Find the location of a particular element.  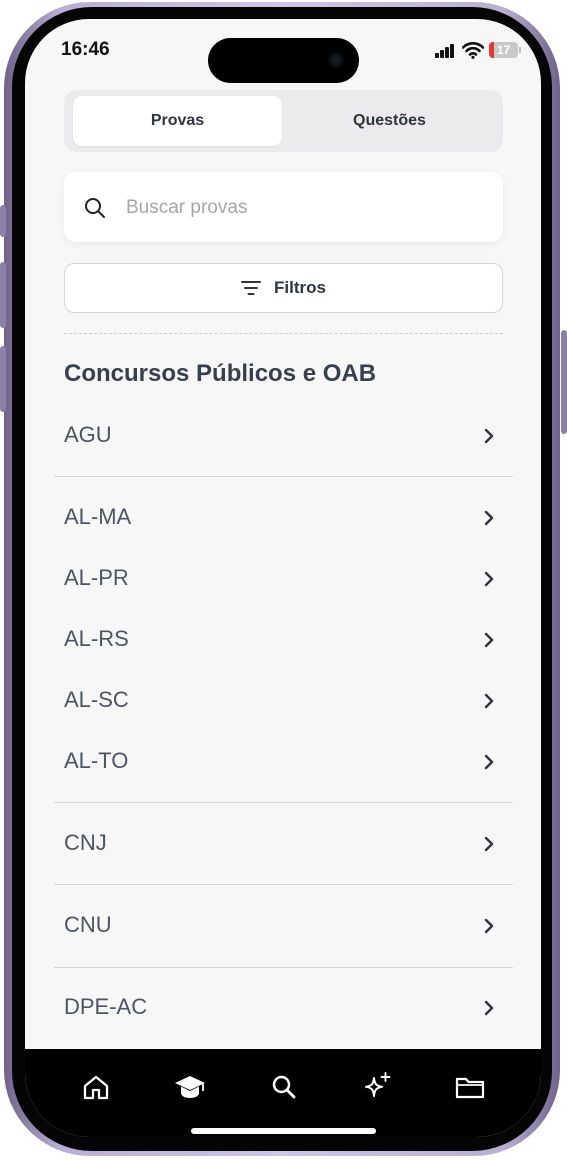

cellular-signal-icon is located at coordinates (445, 51).